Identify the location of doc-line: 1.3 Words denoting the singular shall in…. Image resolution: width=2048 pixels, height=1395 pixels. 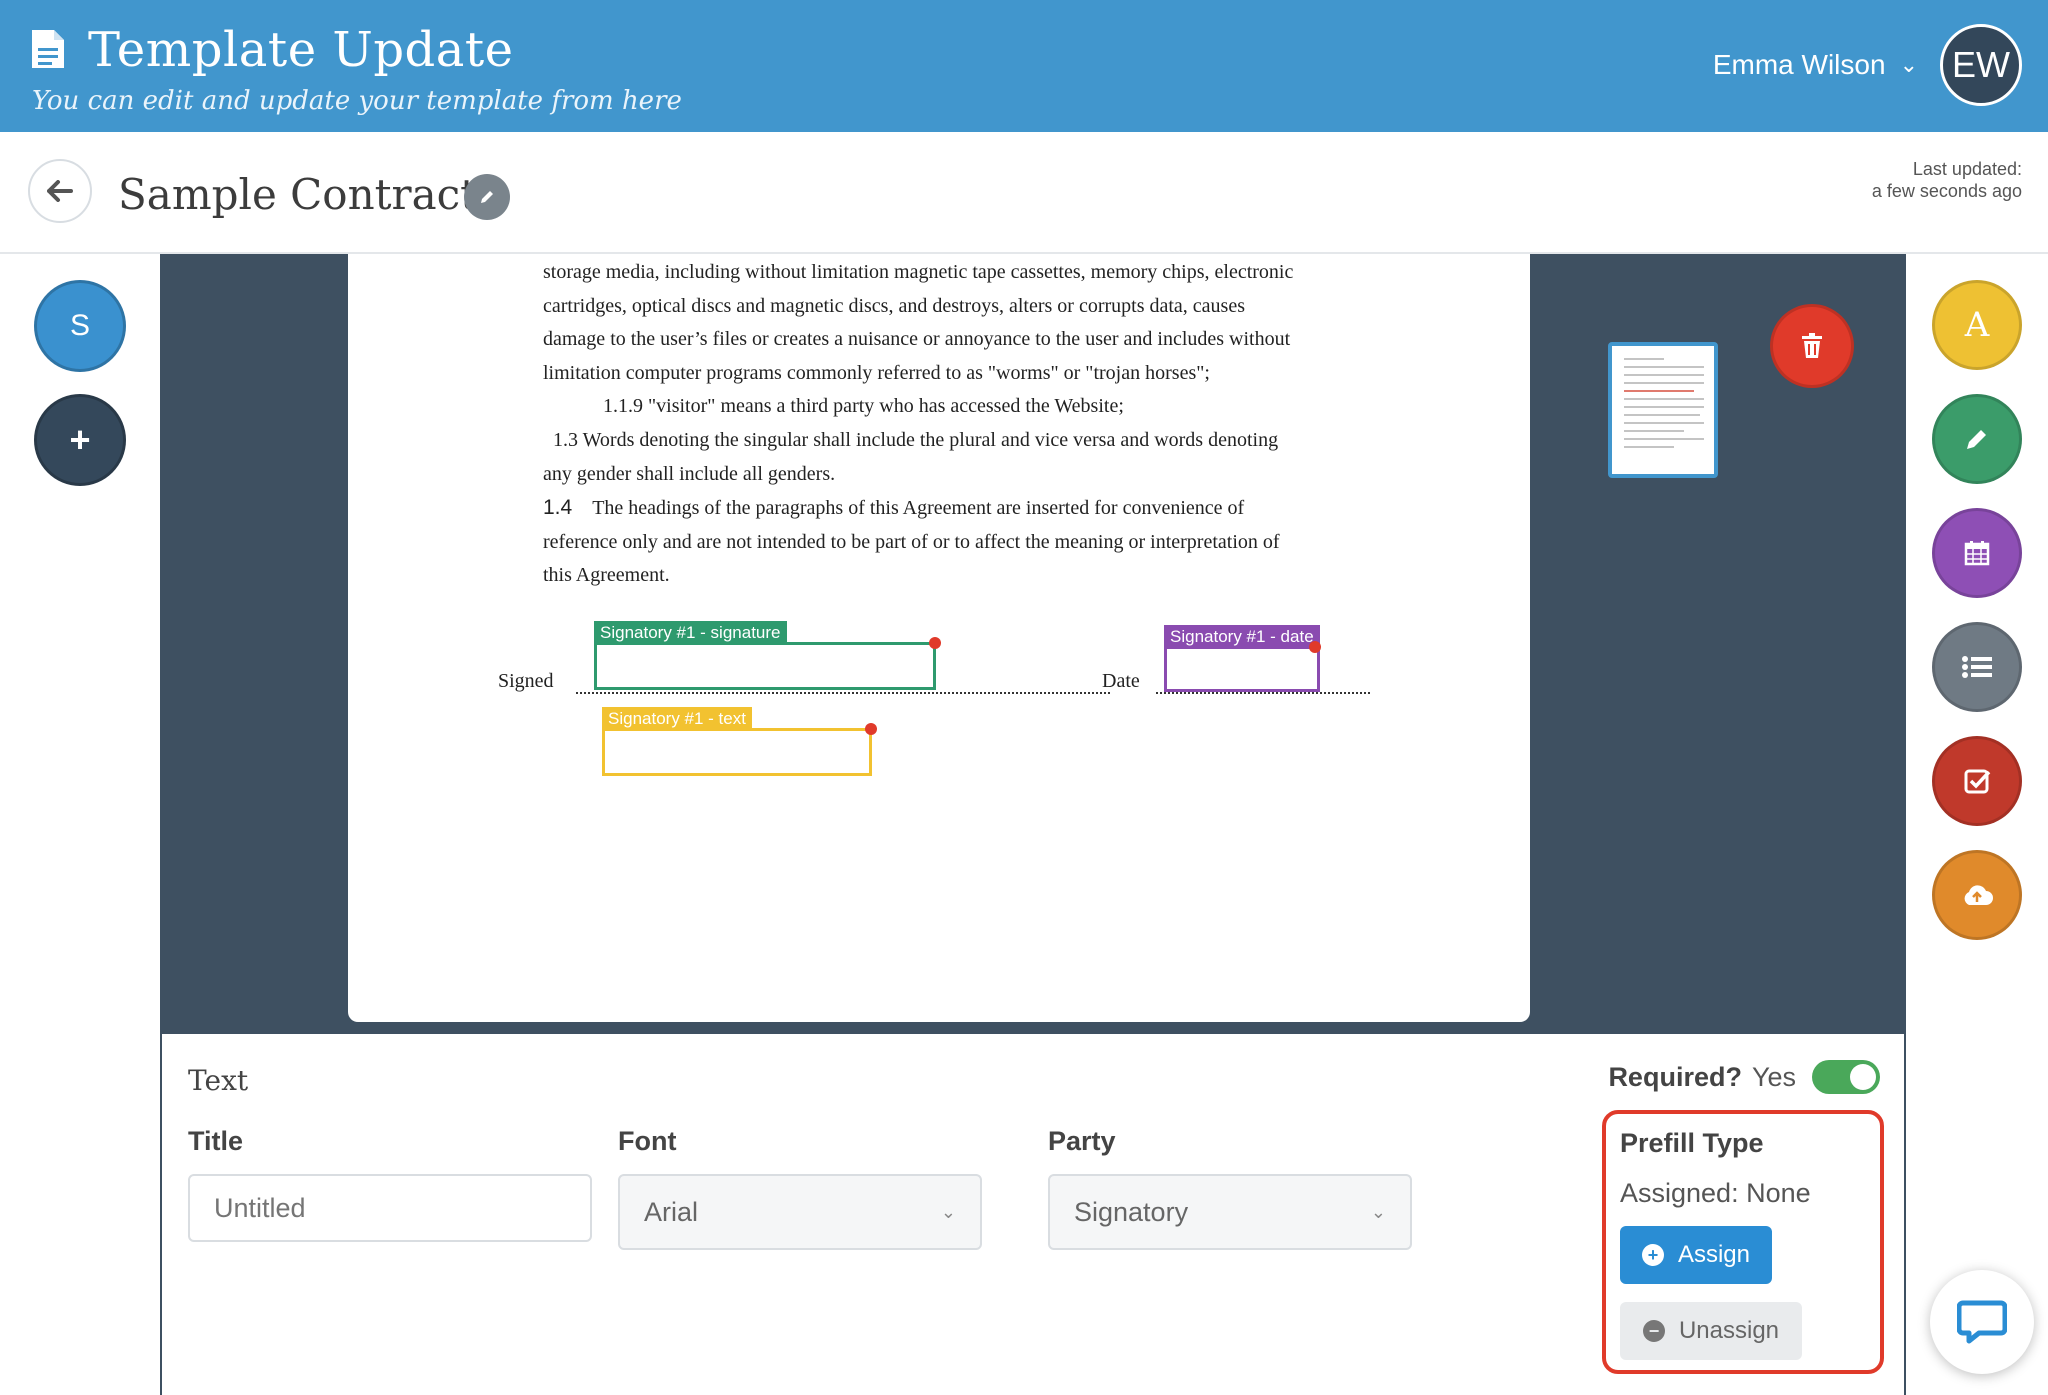
(916, 439).